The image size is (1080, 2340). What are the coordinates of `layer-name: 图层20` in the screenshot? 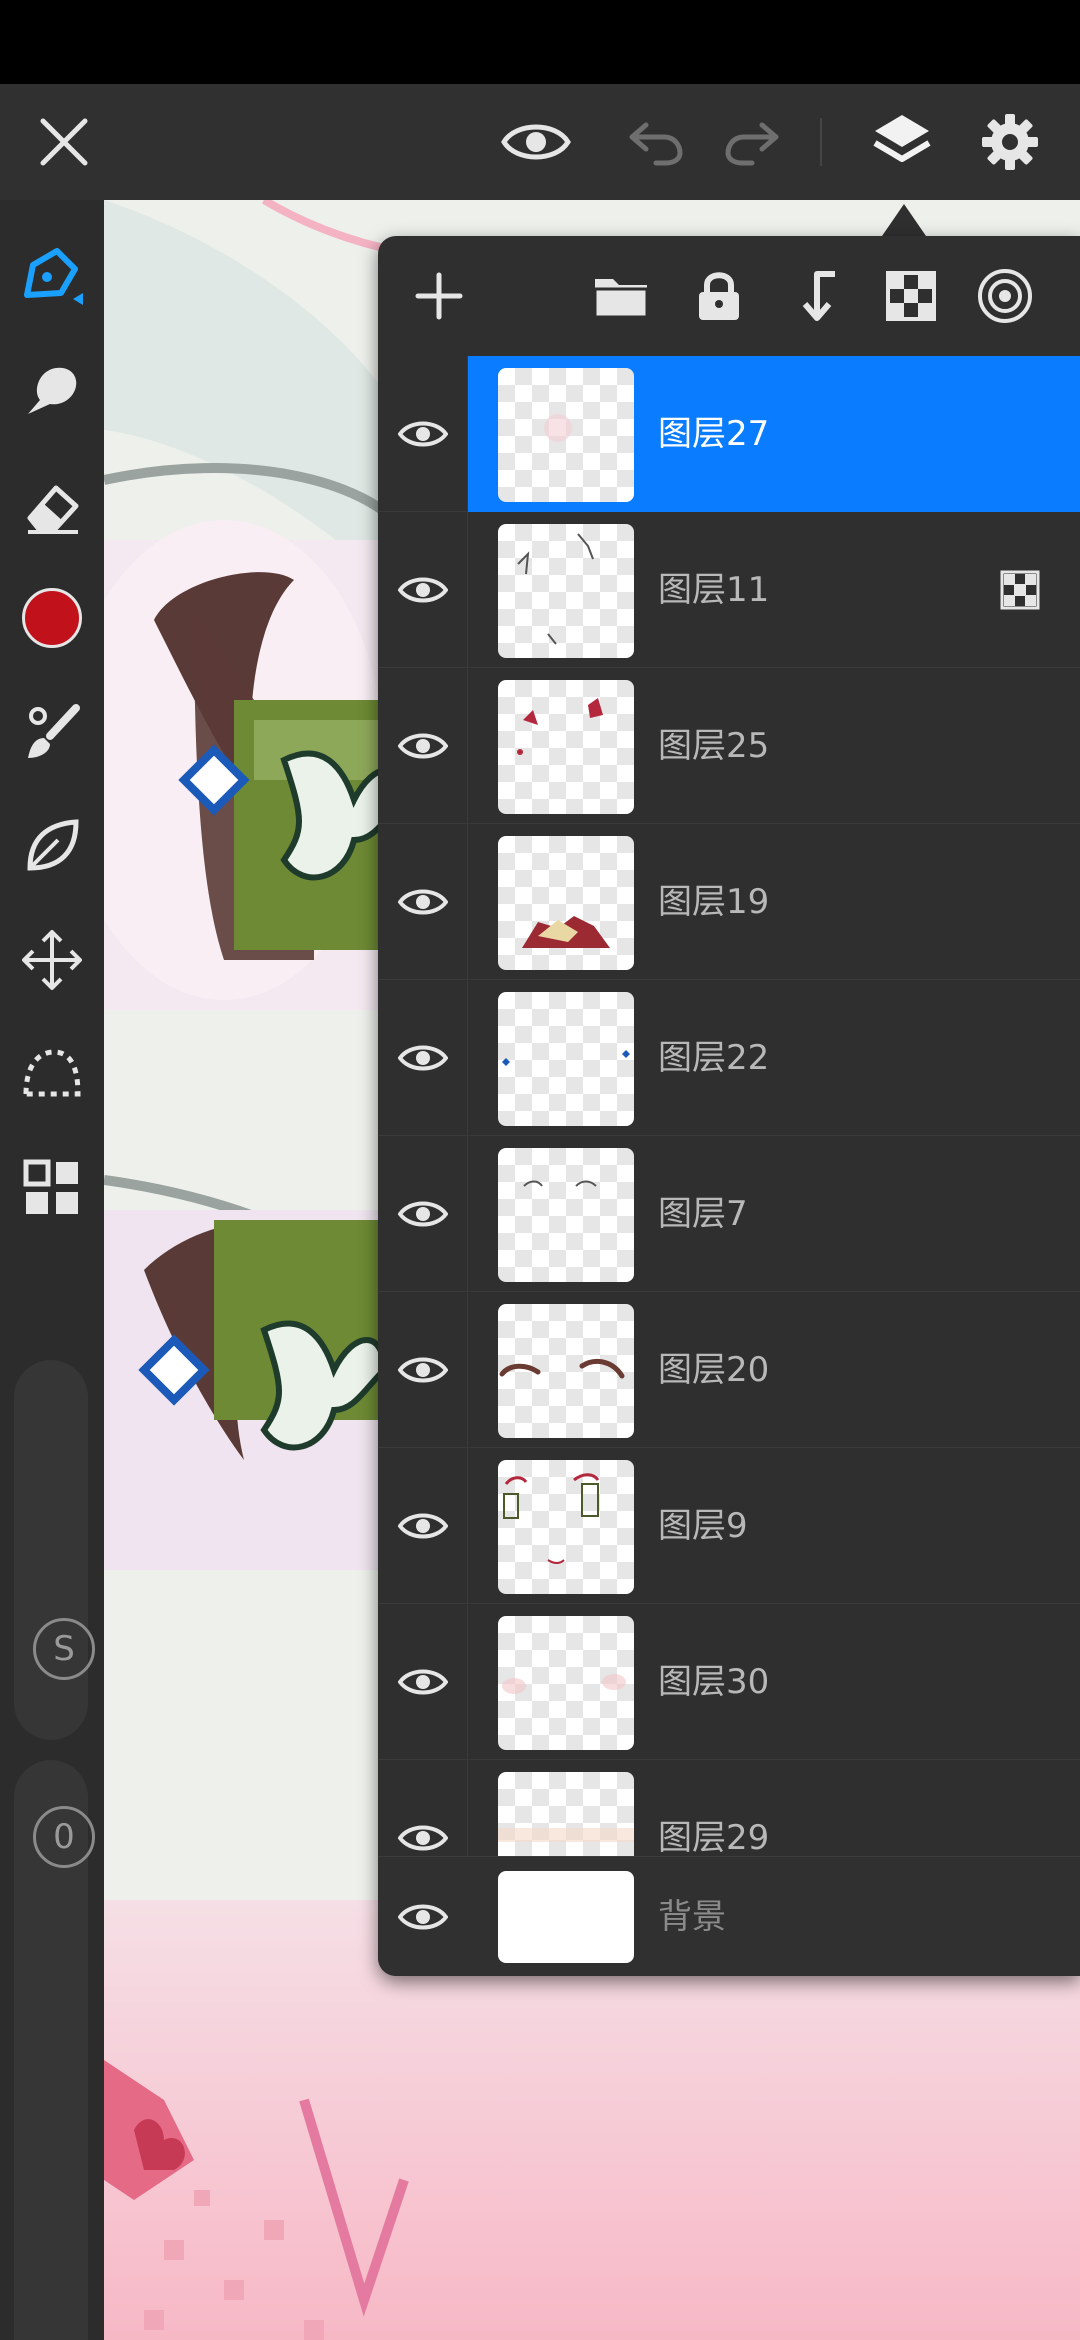 It's located at (714, 1370).